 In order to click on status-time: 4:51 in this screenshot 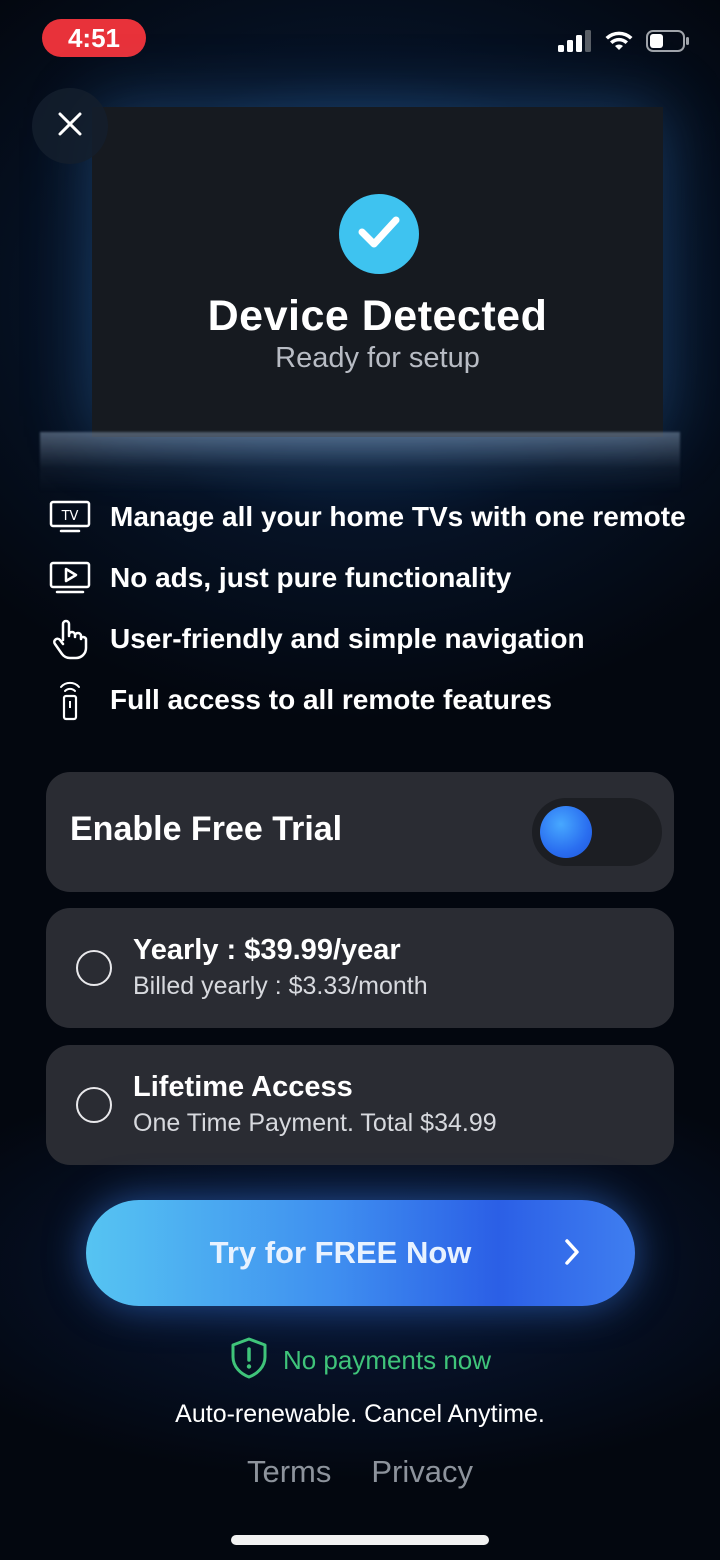, I will do `click(94, 38)`.